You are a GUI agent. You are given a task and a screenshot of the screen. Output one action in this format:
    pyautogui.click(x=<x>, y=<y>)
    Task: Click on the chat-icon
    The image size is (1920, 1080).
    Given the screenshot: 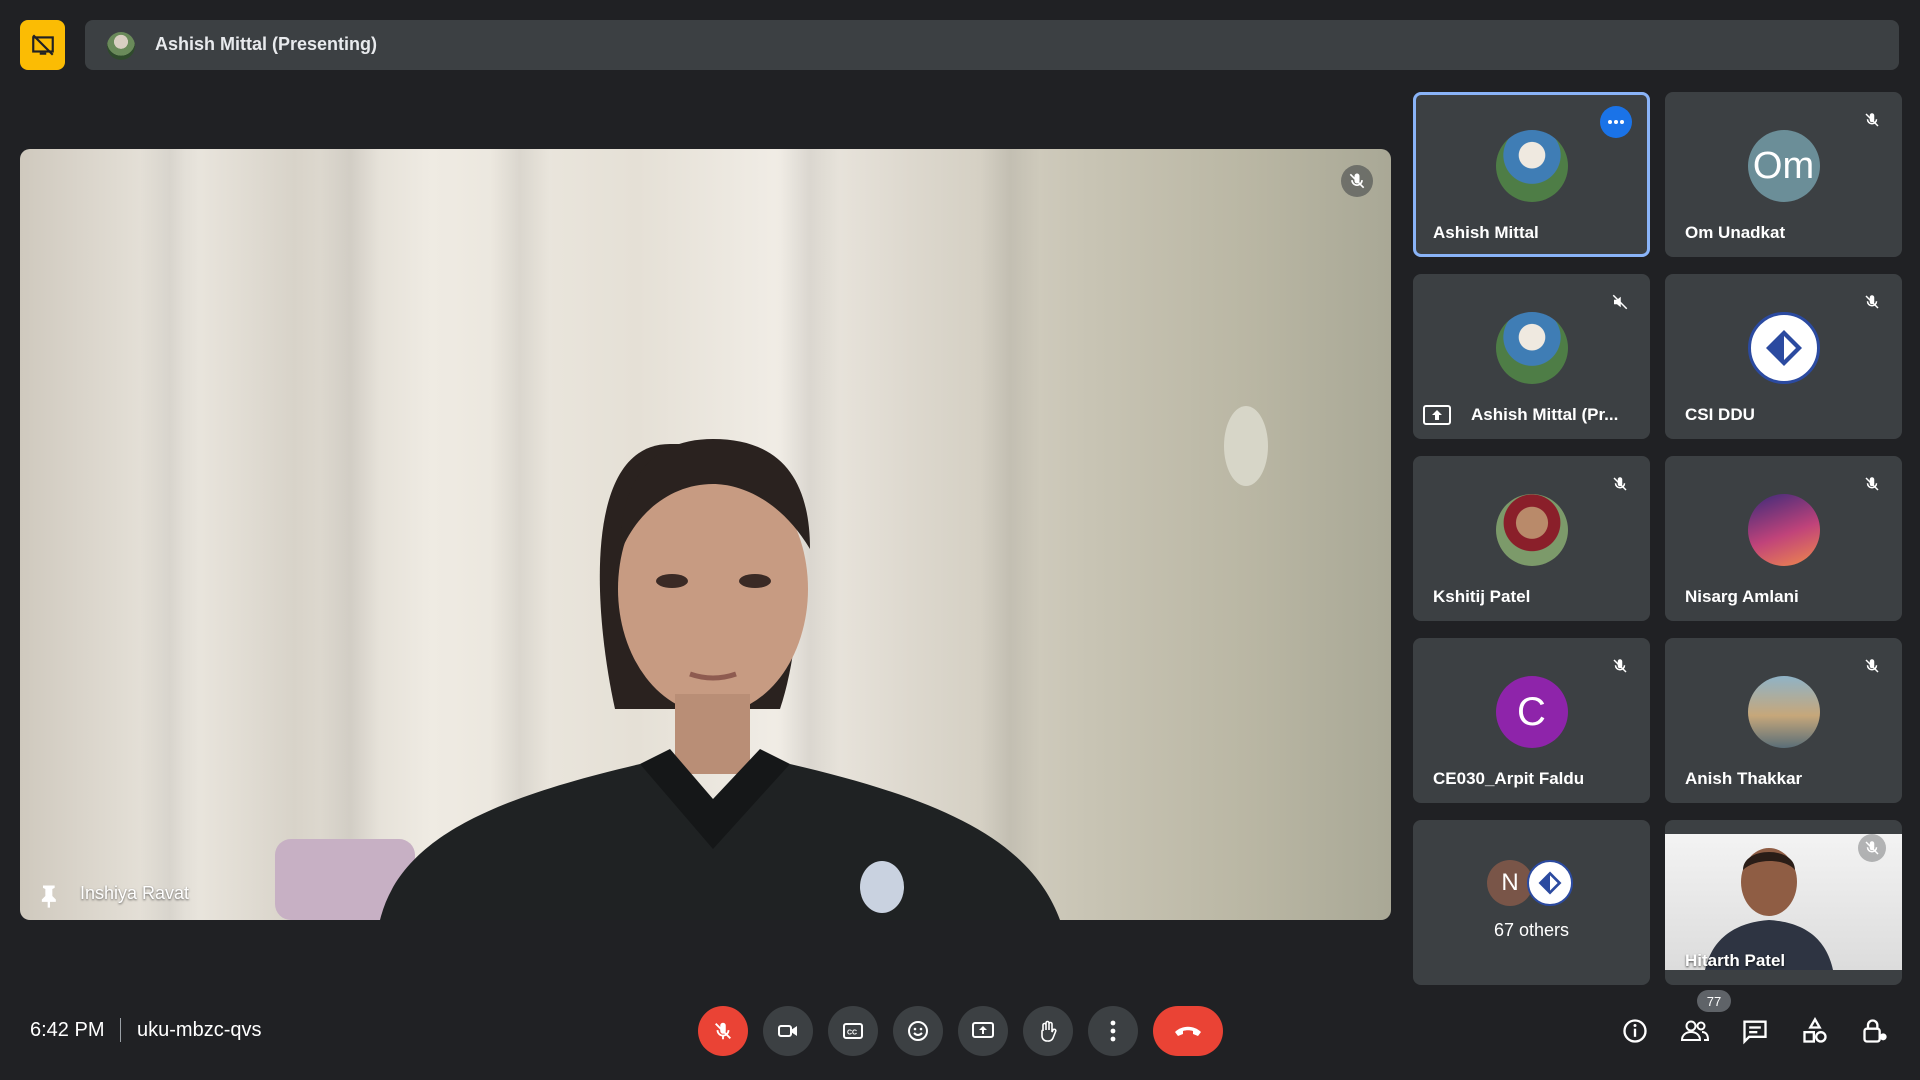 What is the action you would take?
    pyautogui.click(x=1755, y=1032)
    